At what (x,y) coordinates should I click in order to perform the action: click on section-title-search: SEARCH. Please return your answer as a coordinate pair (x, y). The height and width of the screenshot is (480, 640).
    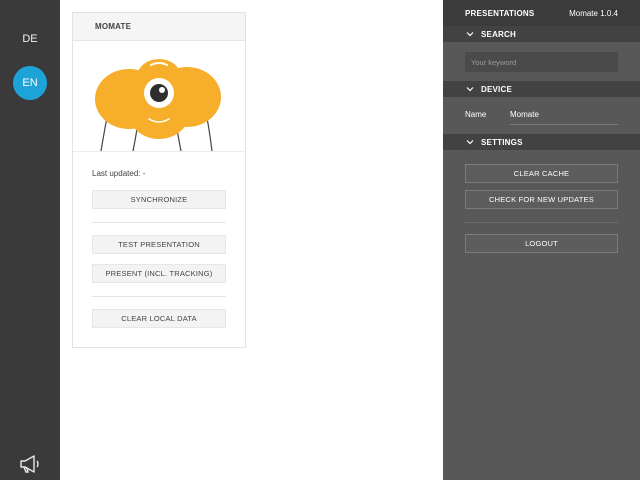
    Looking at the image, I should click on (498, 34).